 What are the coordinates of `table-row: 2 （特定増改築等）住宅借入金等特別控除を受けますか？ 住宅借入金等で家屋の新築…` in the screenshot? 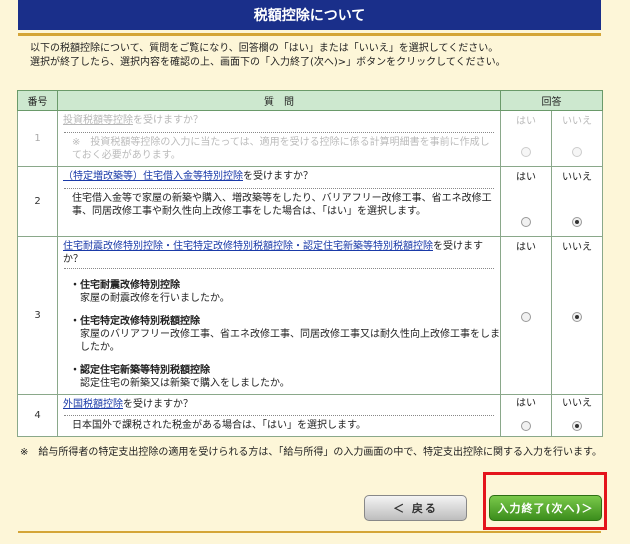 It's located at (310, 201).